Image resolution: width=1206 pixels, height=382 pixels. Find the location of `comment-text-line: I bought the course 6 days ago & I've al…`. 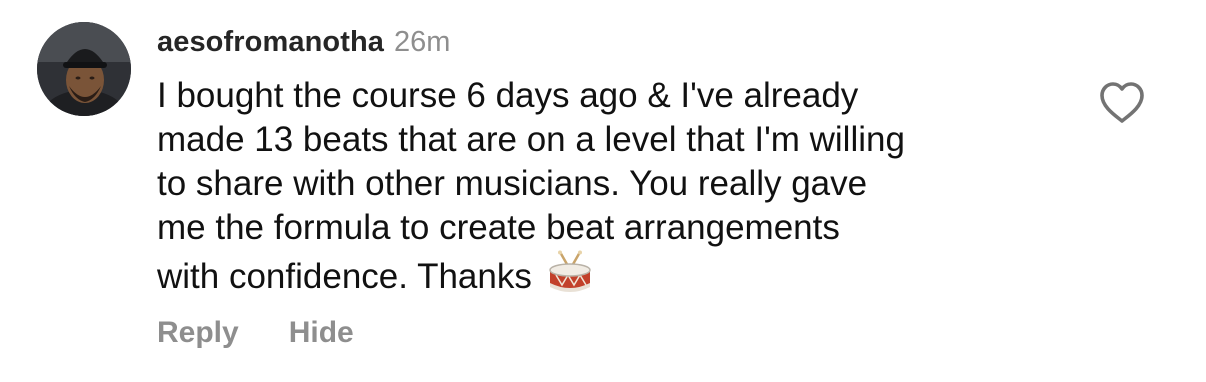

comment-text-line: I bought the course 6 days ago & I've al… is located at coordinates (508, 95).